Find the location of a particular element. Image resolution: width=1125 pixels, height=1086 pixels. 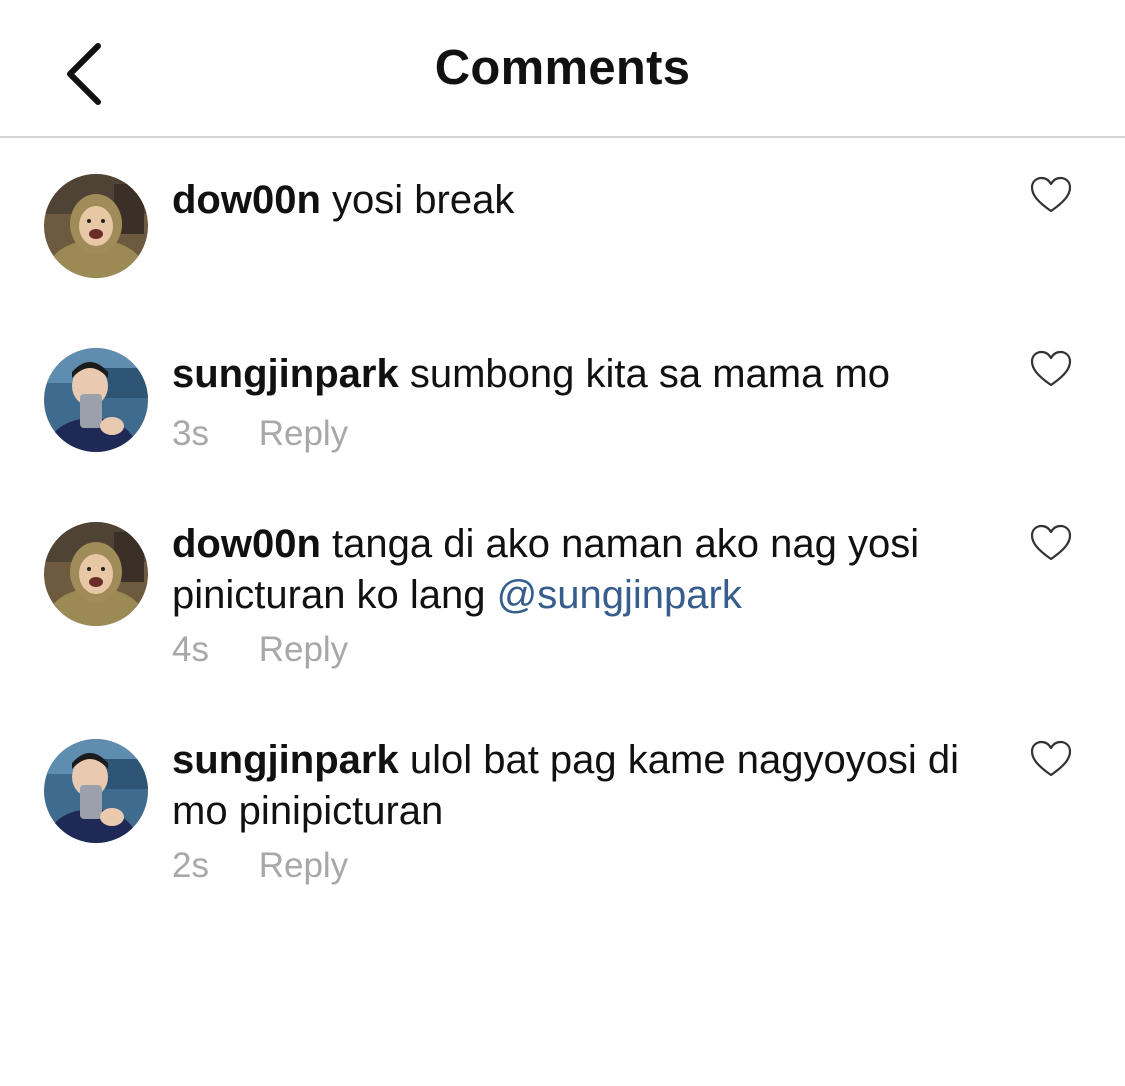

page-title: Comments is located at coordinates (562, 68).